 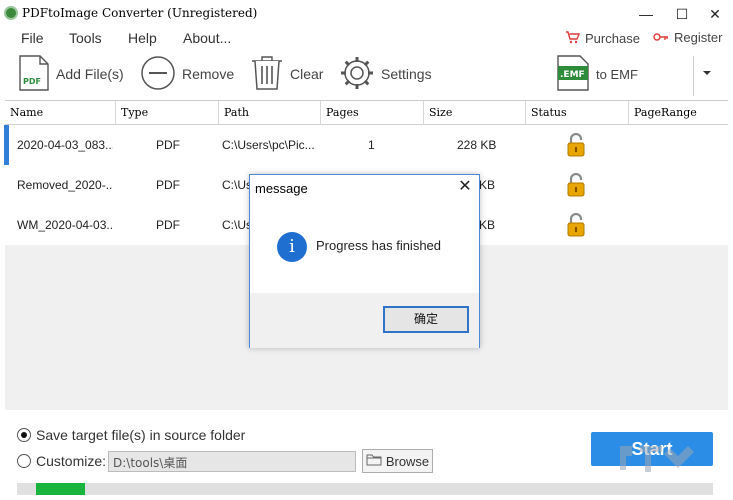 I want to click on customize-option: Customize:, so click(x=61, y=461).